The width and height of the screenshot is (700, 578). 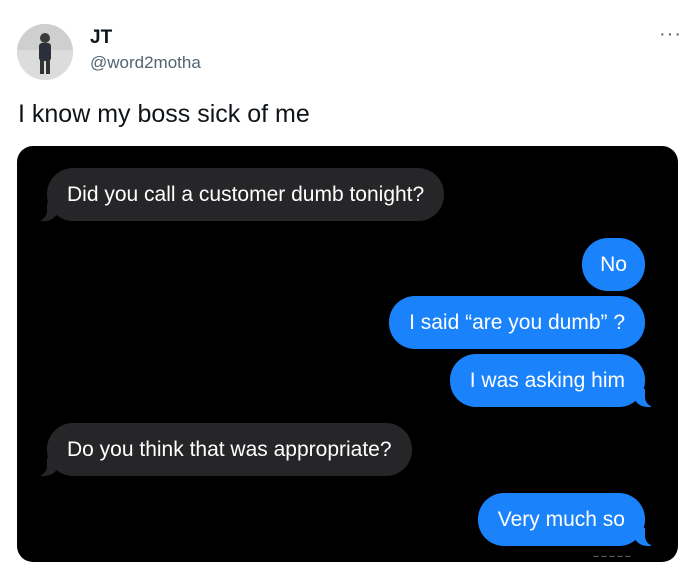 What do you see at coordinates (101, 38) in the screenshot?
I see `display-name: JT` at bounding box center [101, 38].